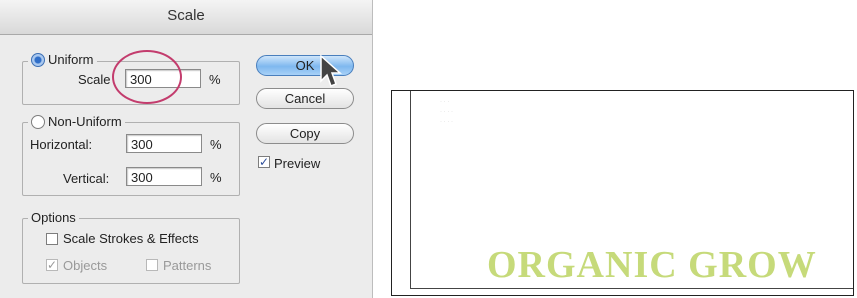 This screenshot has width=857, height=298. I want to click on canvas-small-text: · · ·, so click(445, 102).